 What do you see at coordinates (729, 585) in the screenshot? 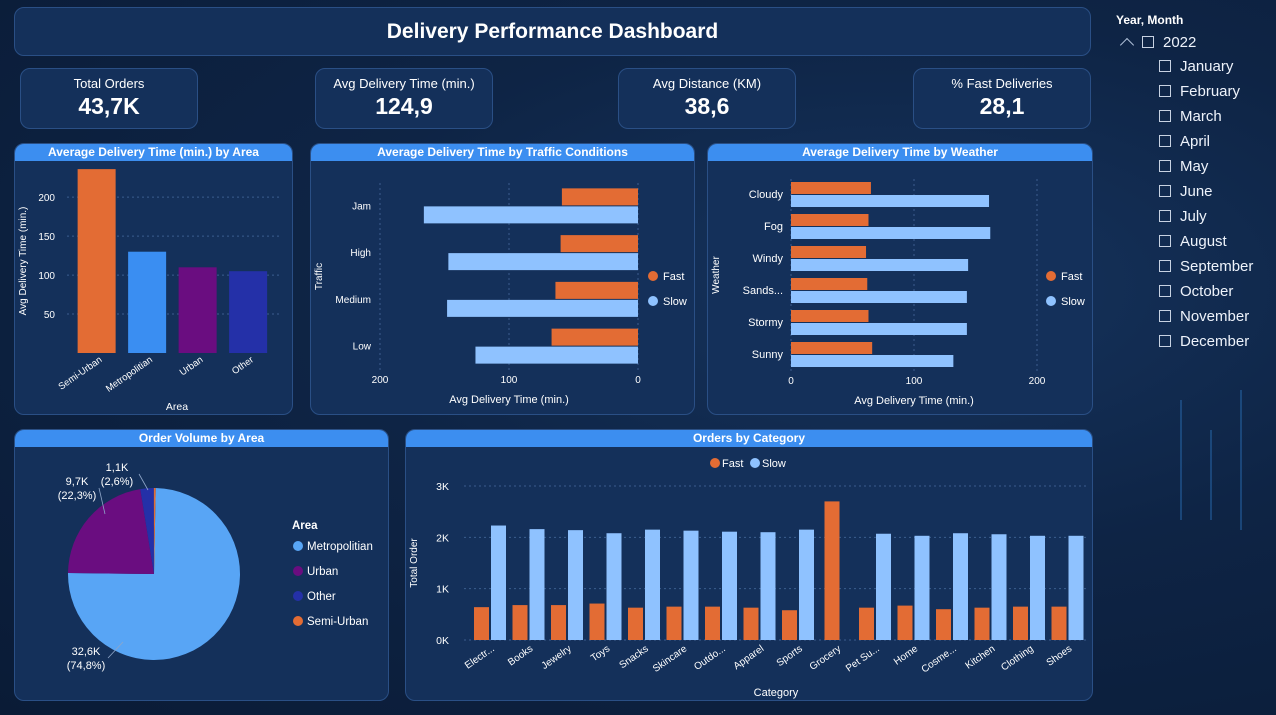
I see `bar-slow-outdo` at bounding box center [729, 585].